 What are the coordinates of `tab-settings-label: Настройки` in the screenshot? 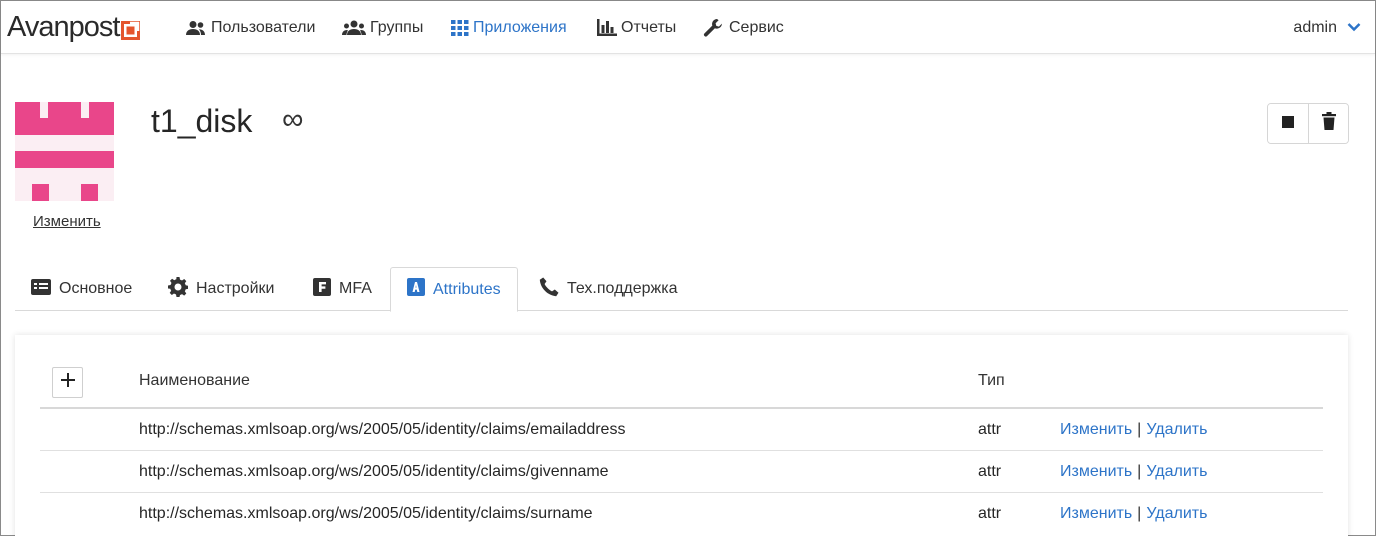 It's located at (235, 288).